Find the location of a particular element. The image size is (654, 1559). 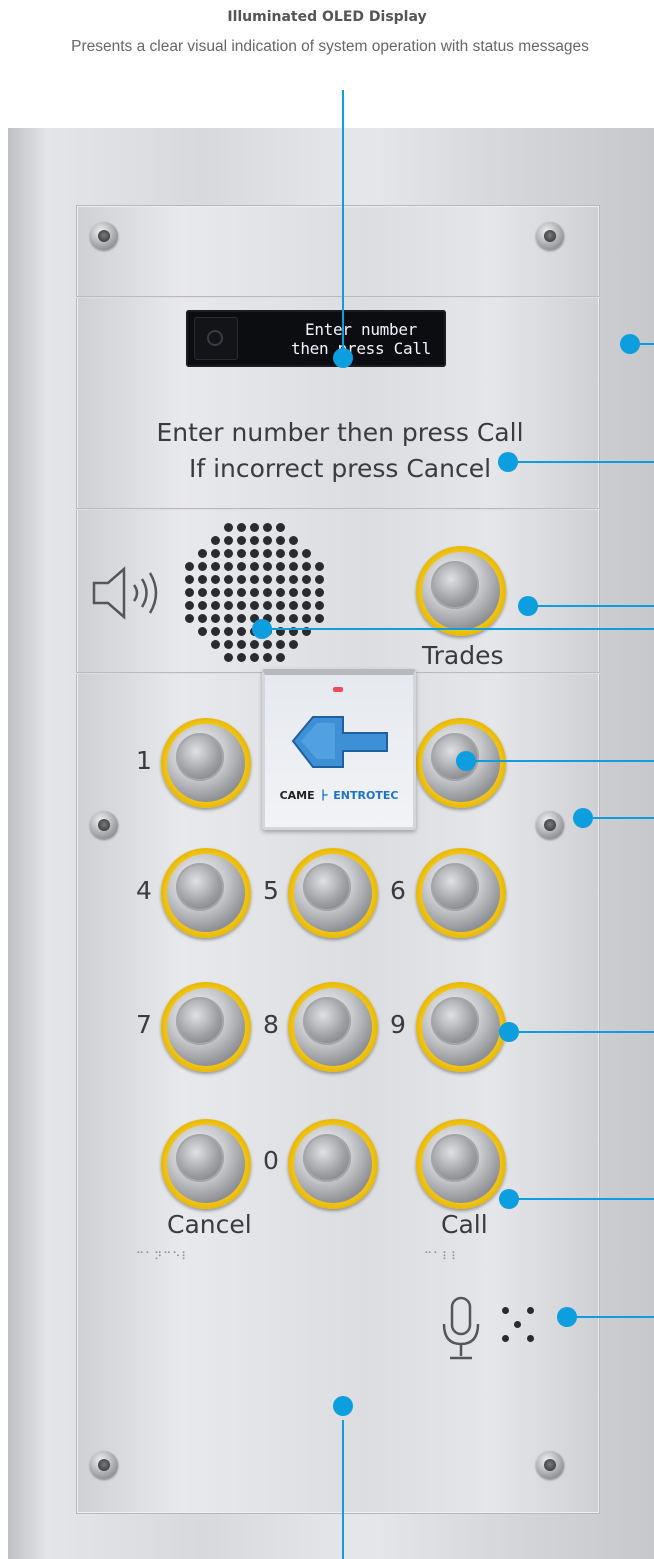

call-button is located at coordinates (461, 1164).